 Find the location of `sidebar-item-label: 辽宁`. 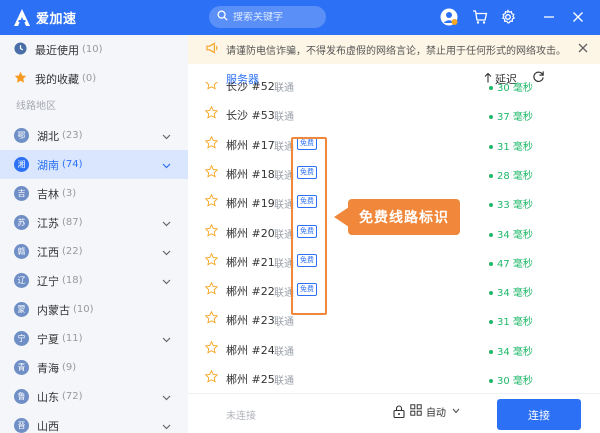

sidebar-item-label: 辽宁 is located at coordinates (48, 281).